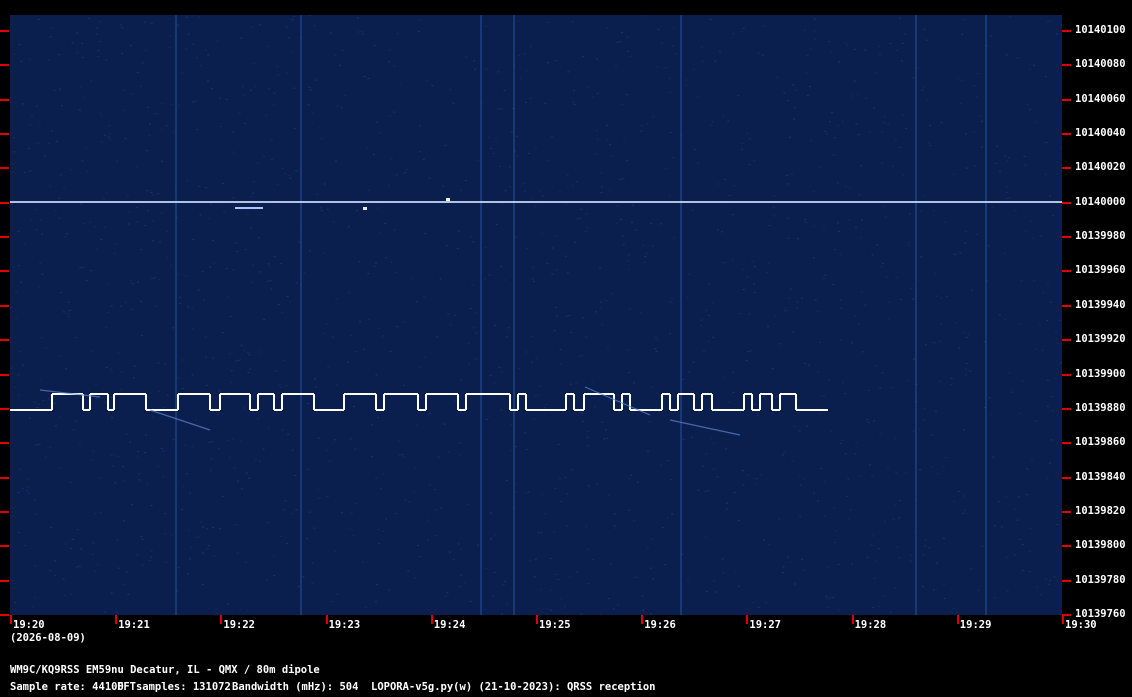  I want to click on freq-tick-label: 10140080, so click(1100, 64).